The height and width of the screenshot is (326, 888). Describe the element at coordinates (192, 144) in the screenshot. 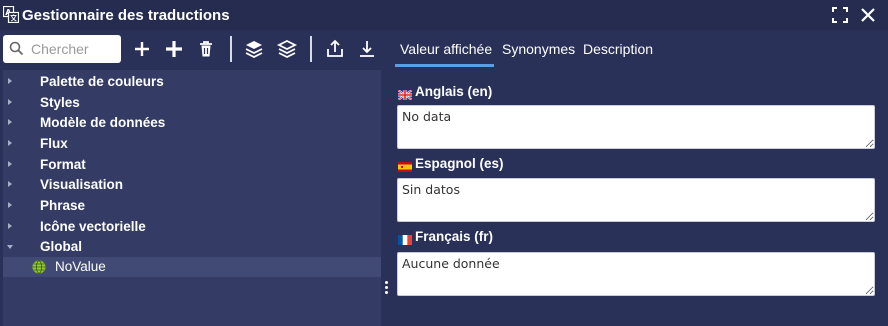

I see `tree-item: Flux` at that location.